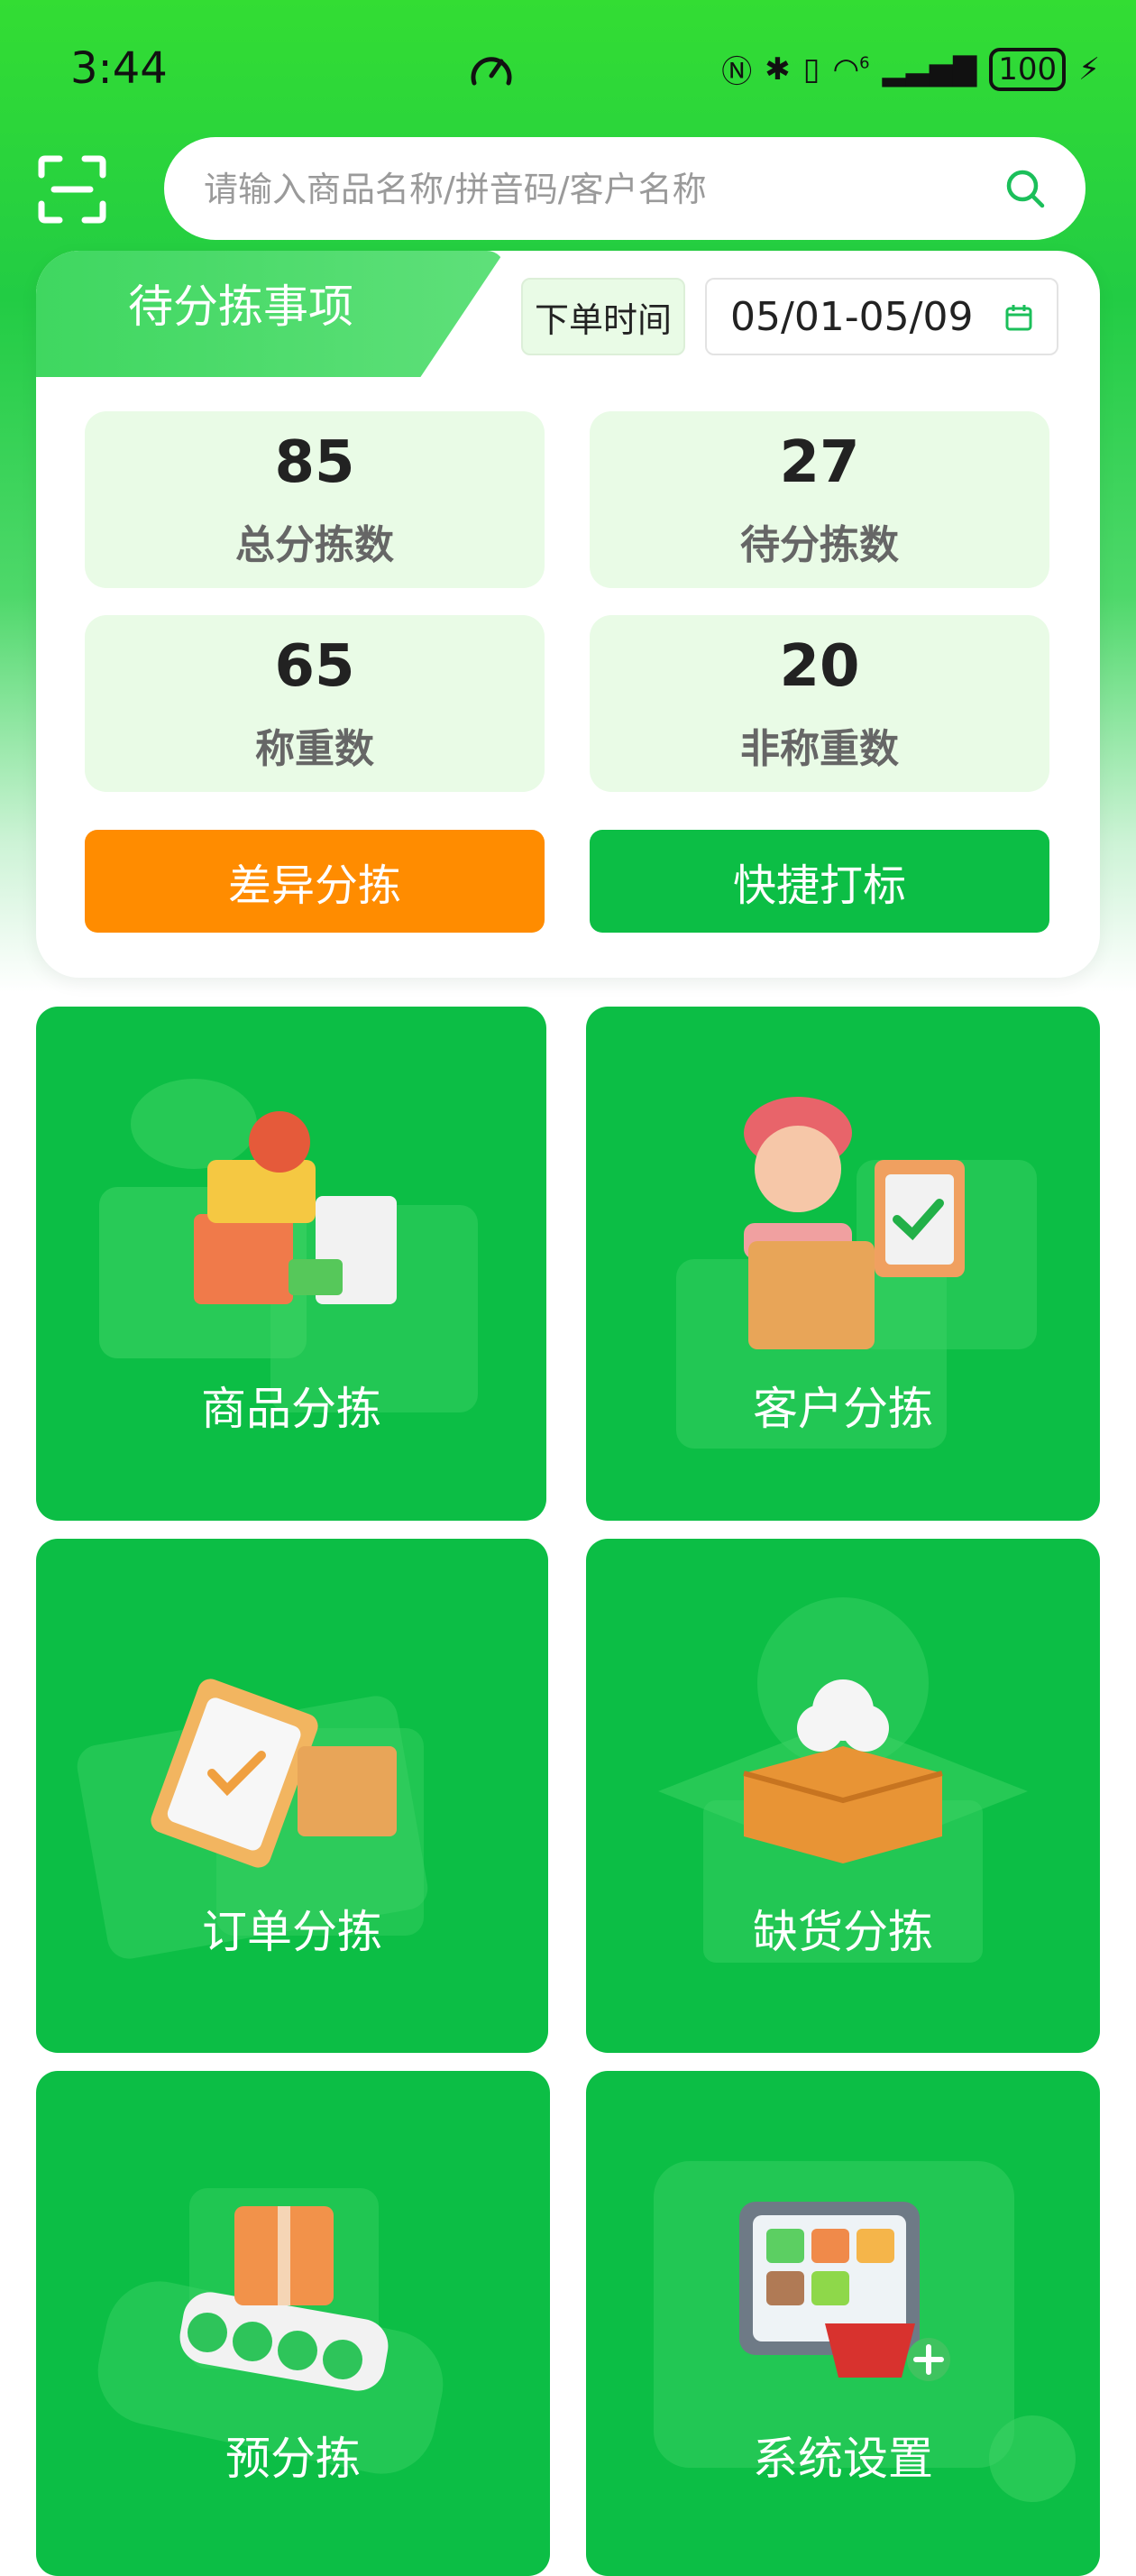 This screenshot has width=1136, height=2576. What do you see at coordinates (314, 545) in the screenshot?
I see `stat-label: 总分拣数` at bounding box center [314, 545].